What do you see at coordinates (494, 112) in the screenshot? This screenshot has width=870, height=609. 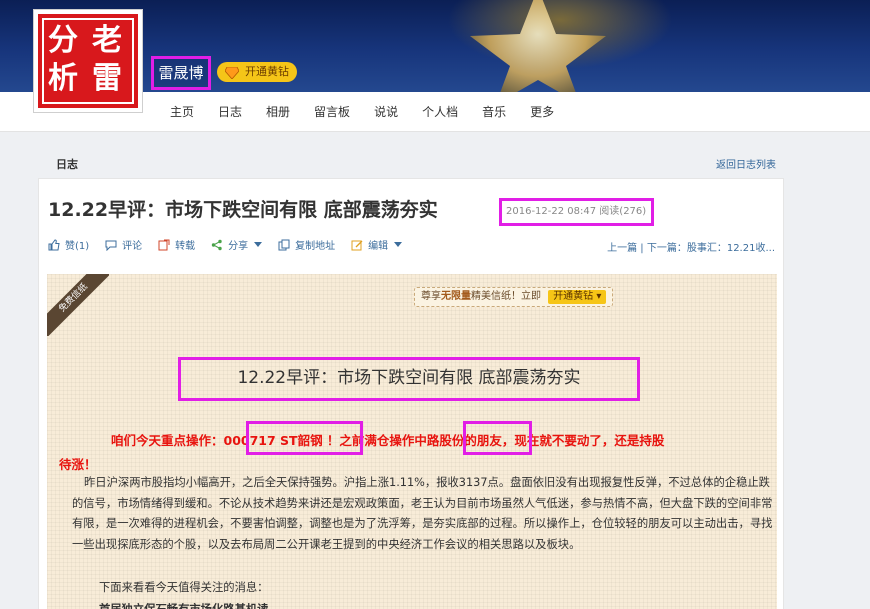 I see `nav-item-music: 音乐` at bounding box center [494, 112].